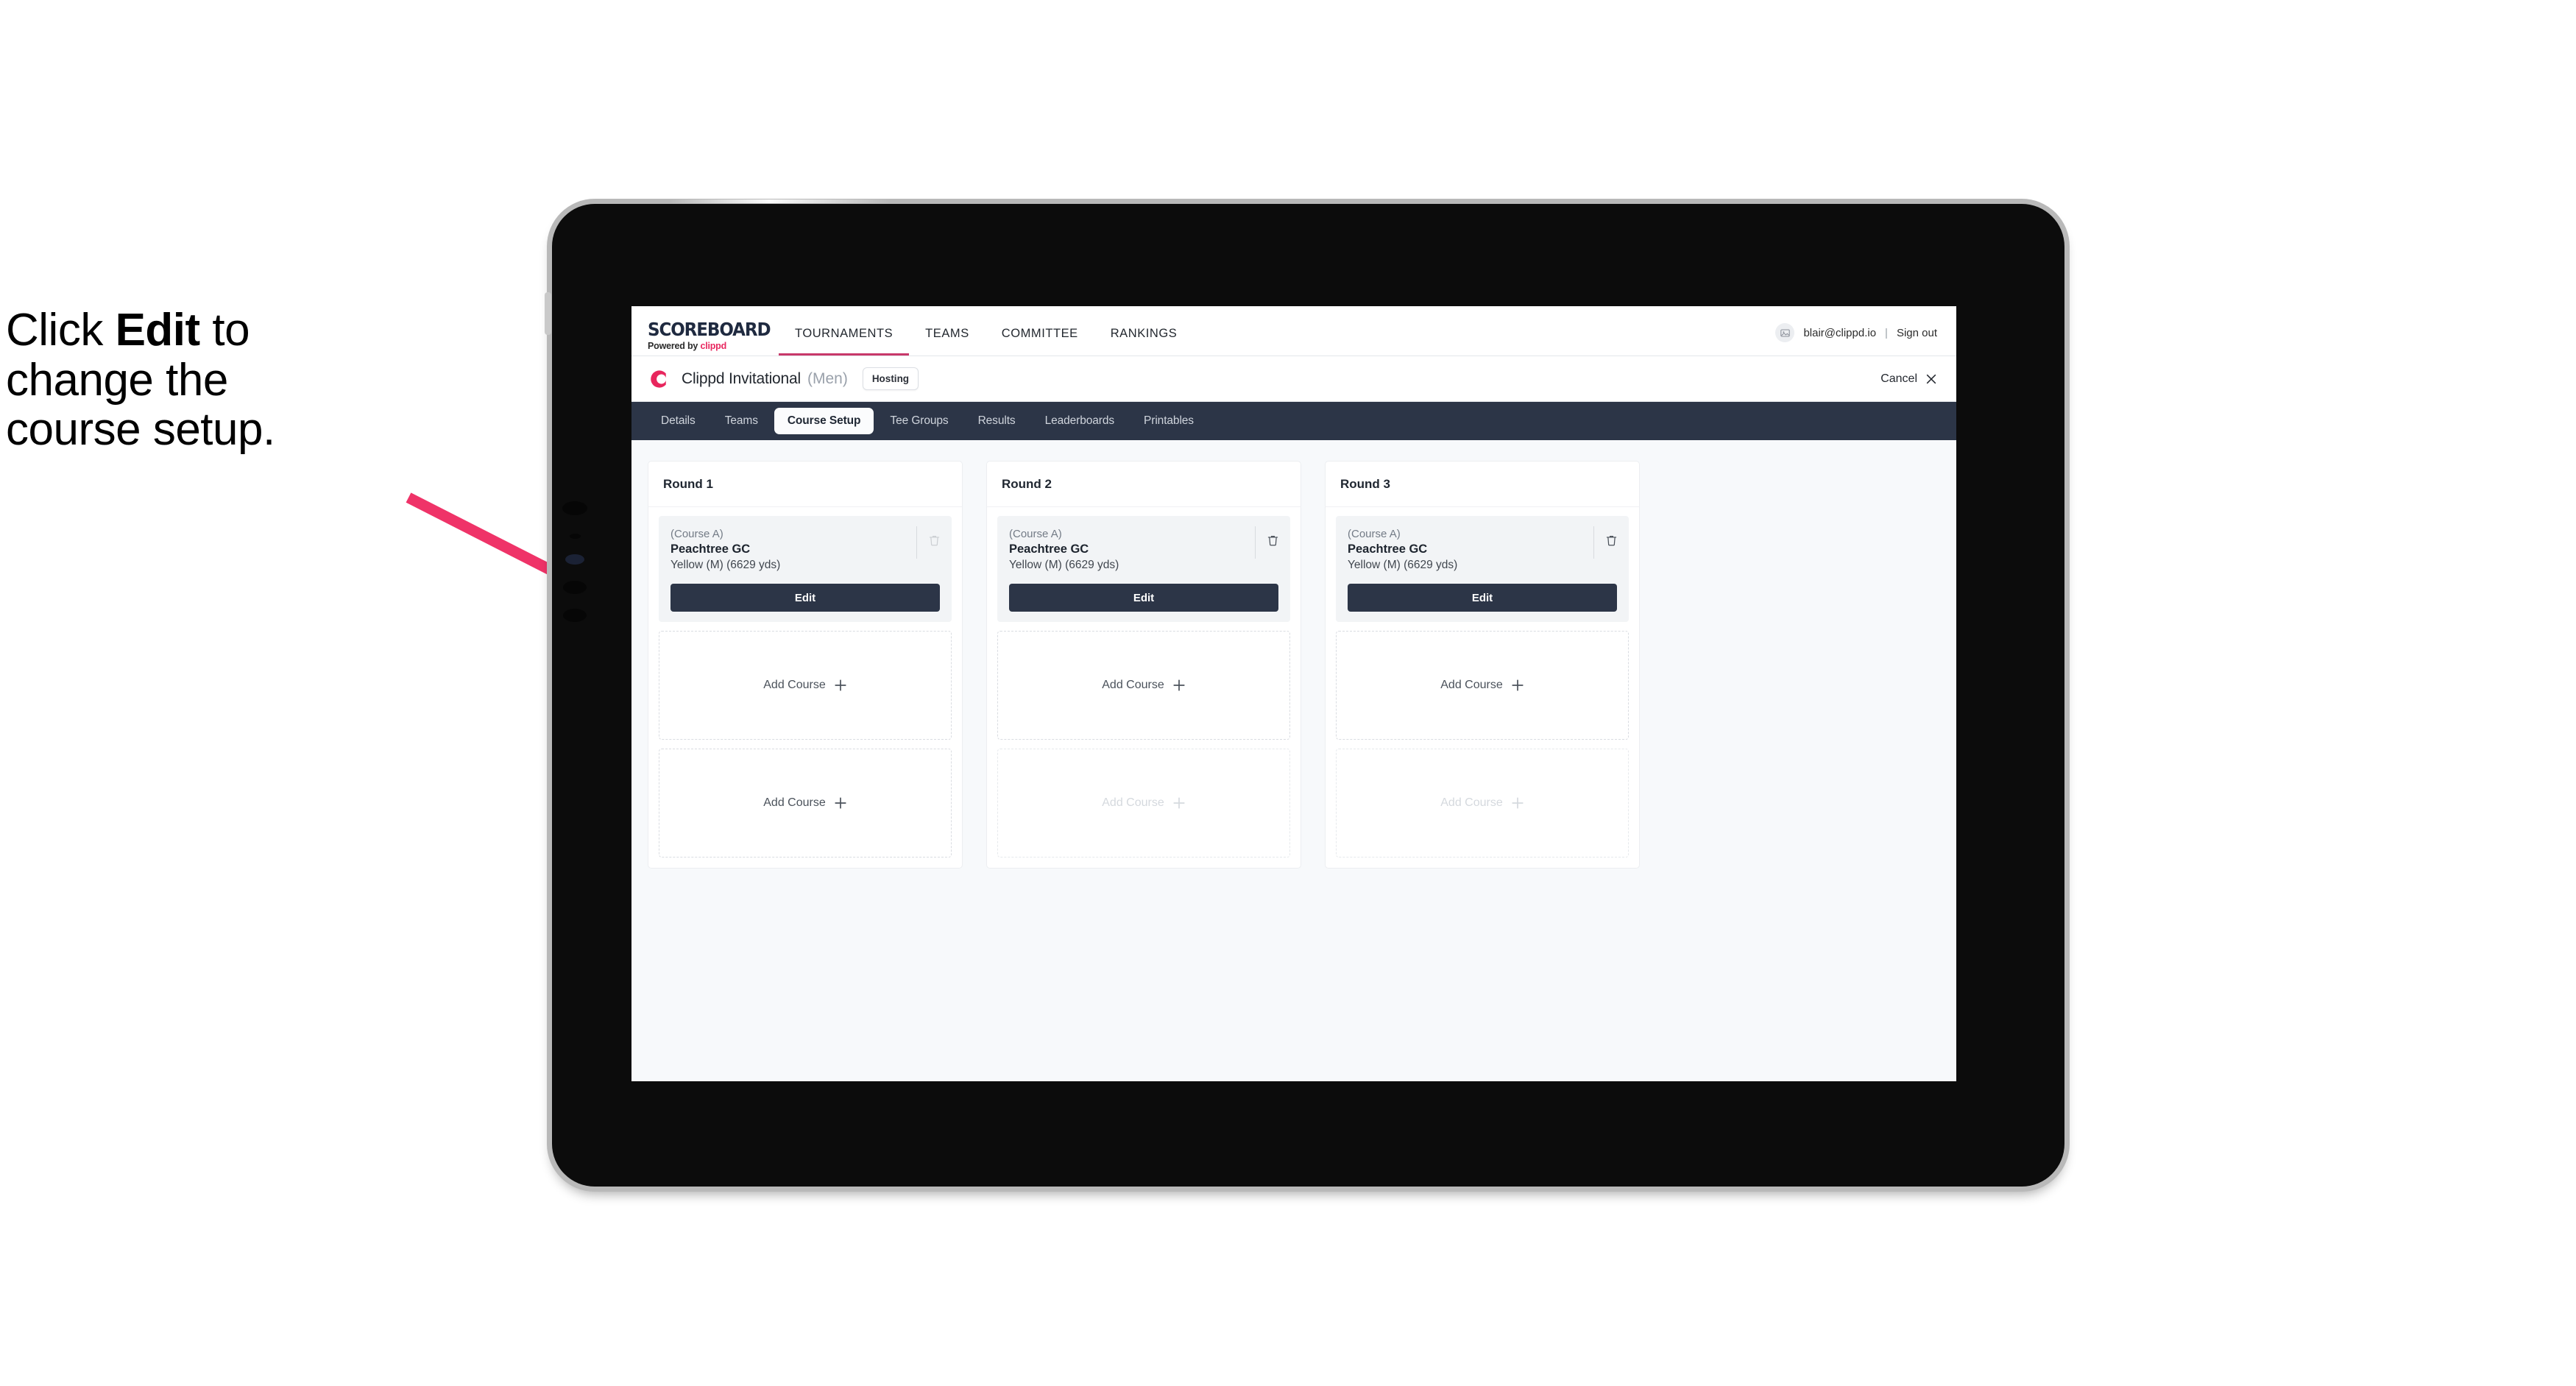 This screenshot has height=1386, width=2576. I want to click on nav-item-rankings: RANKINGS, so click(1144, 342).